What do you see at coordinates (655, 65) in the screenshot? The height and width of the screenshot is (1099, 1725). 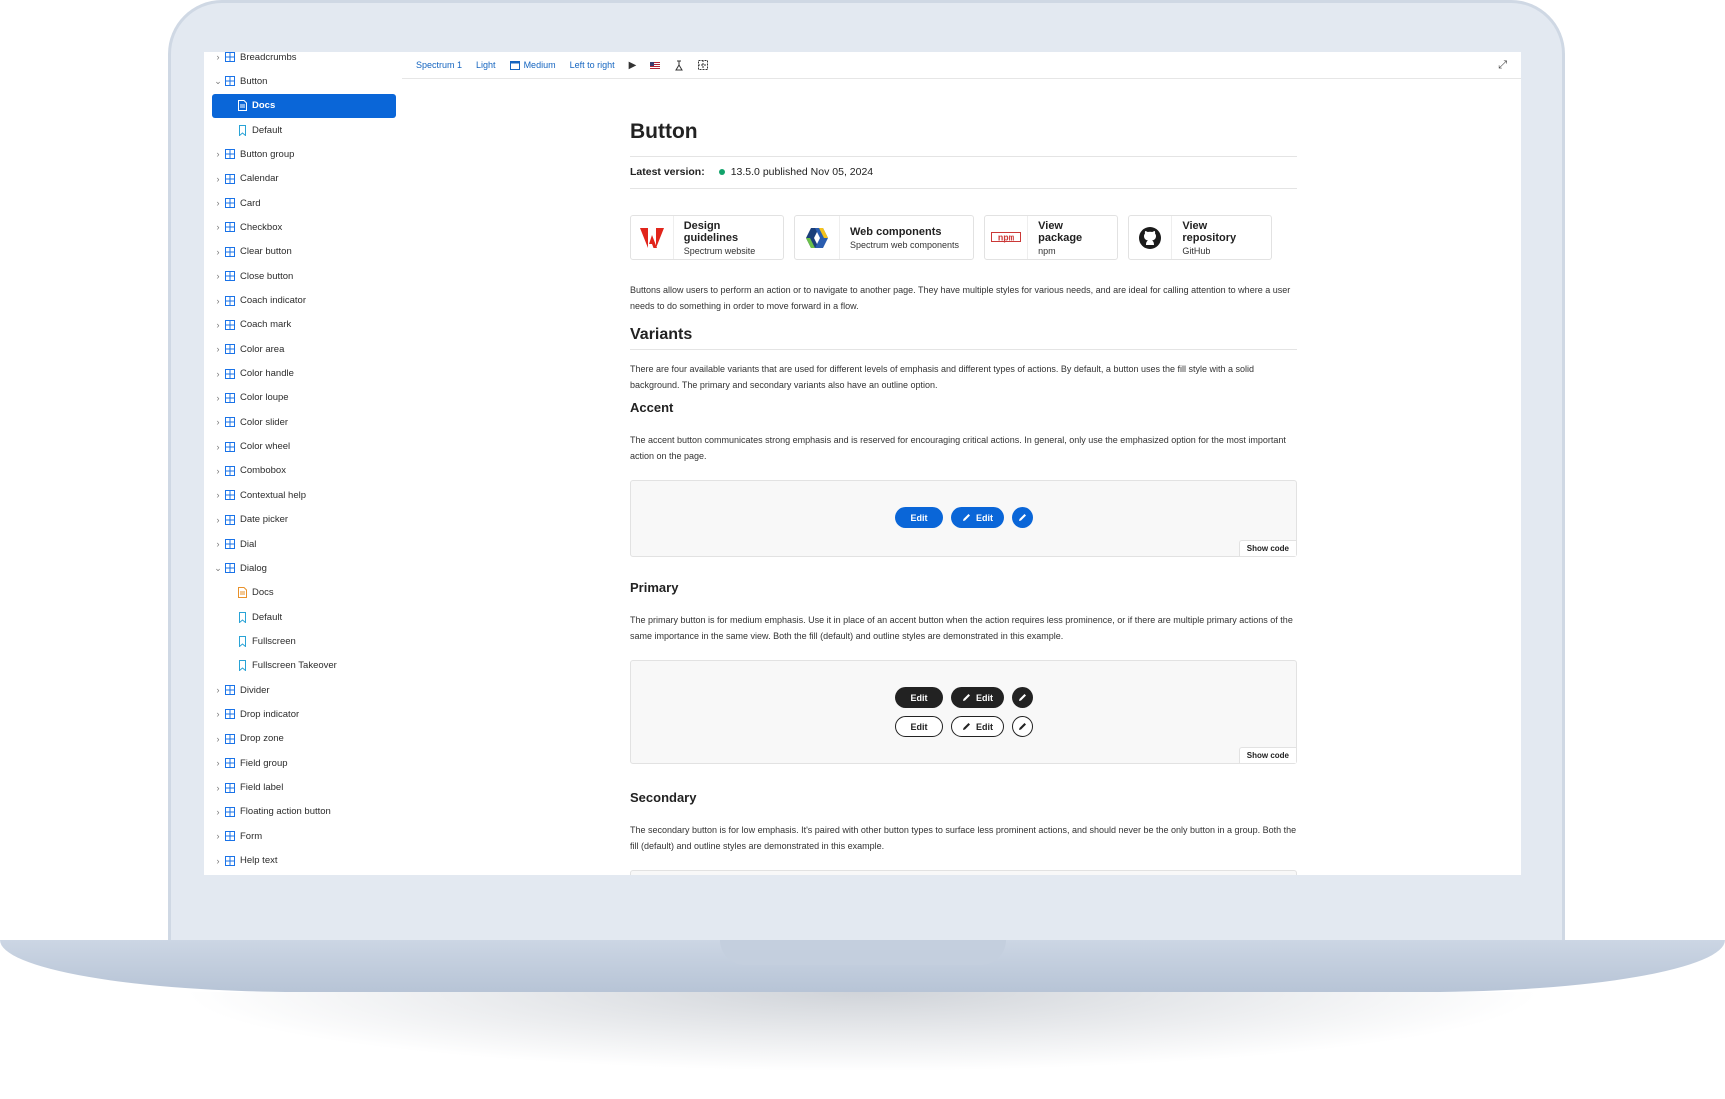 I see `locale-flag-icon` at bounding box center [655, 65].